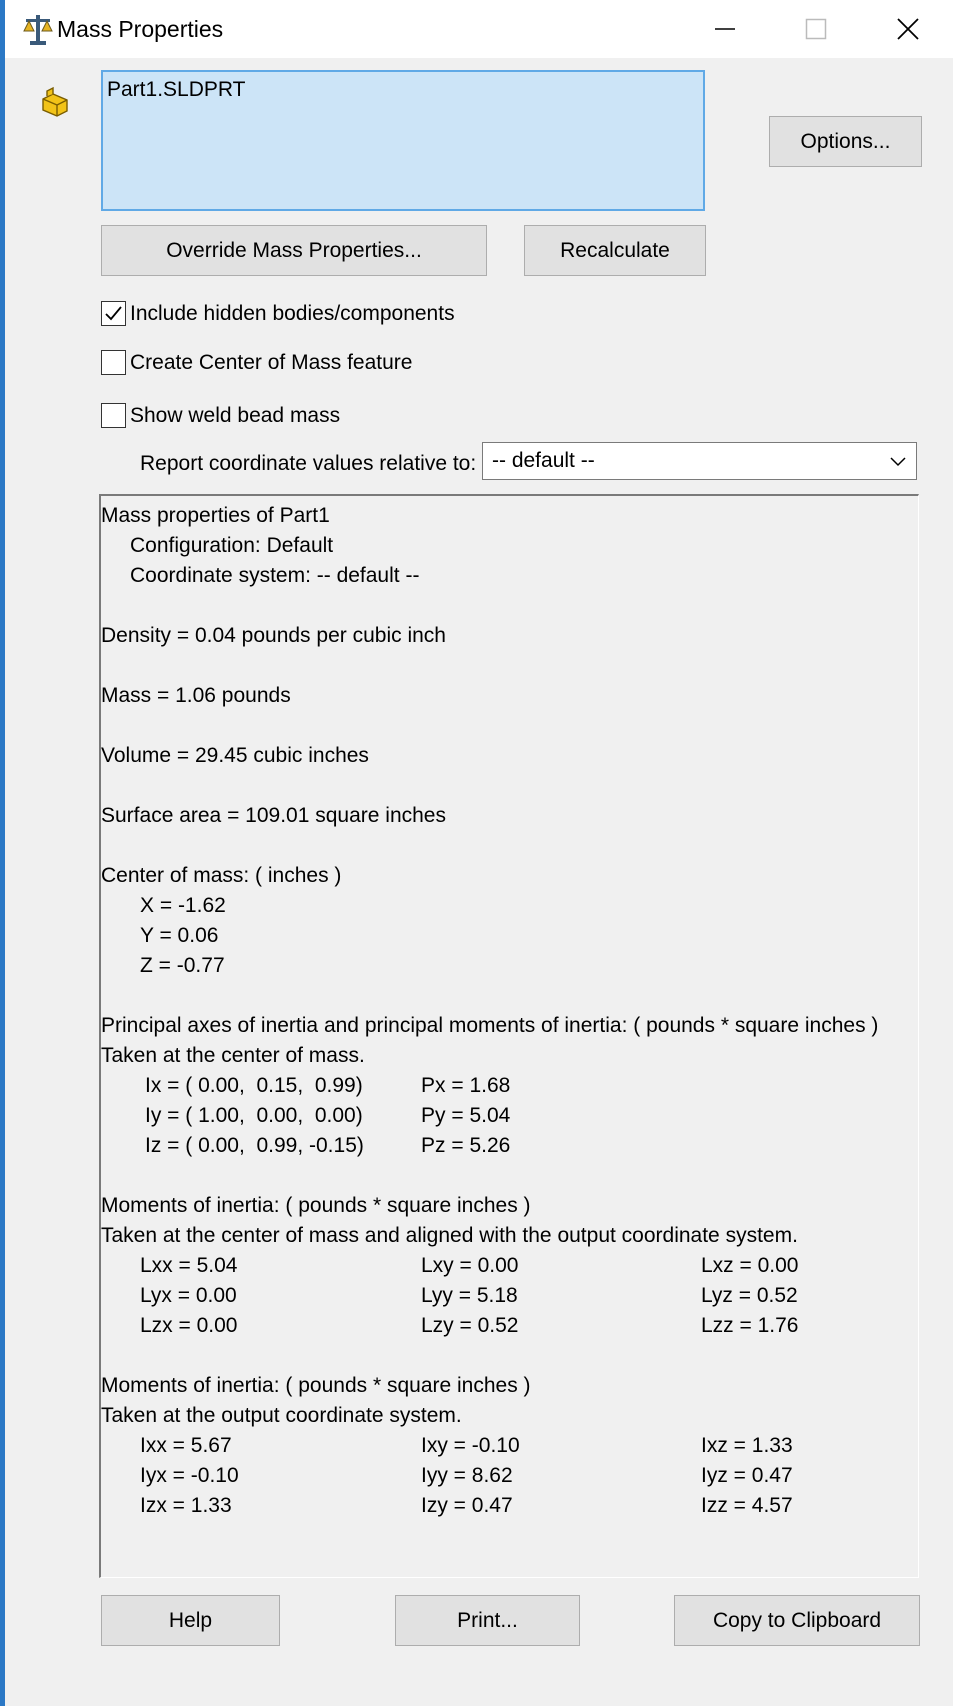 This screenshot has height=1706, width=953. I want to click on moi-out-cell: Izy = 0.47, so click(467, 1505).